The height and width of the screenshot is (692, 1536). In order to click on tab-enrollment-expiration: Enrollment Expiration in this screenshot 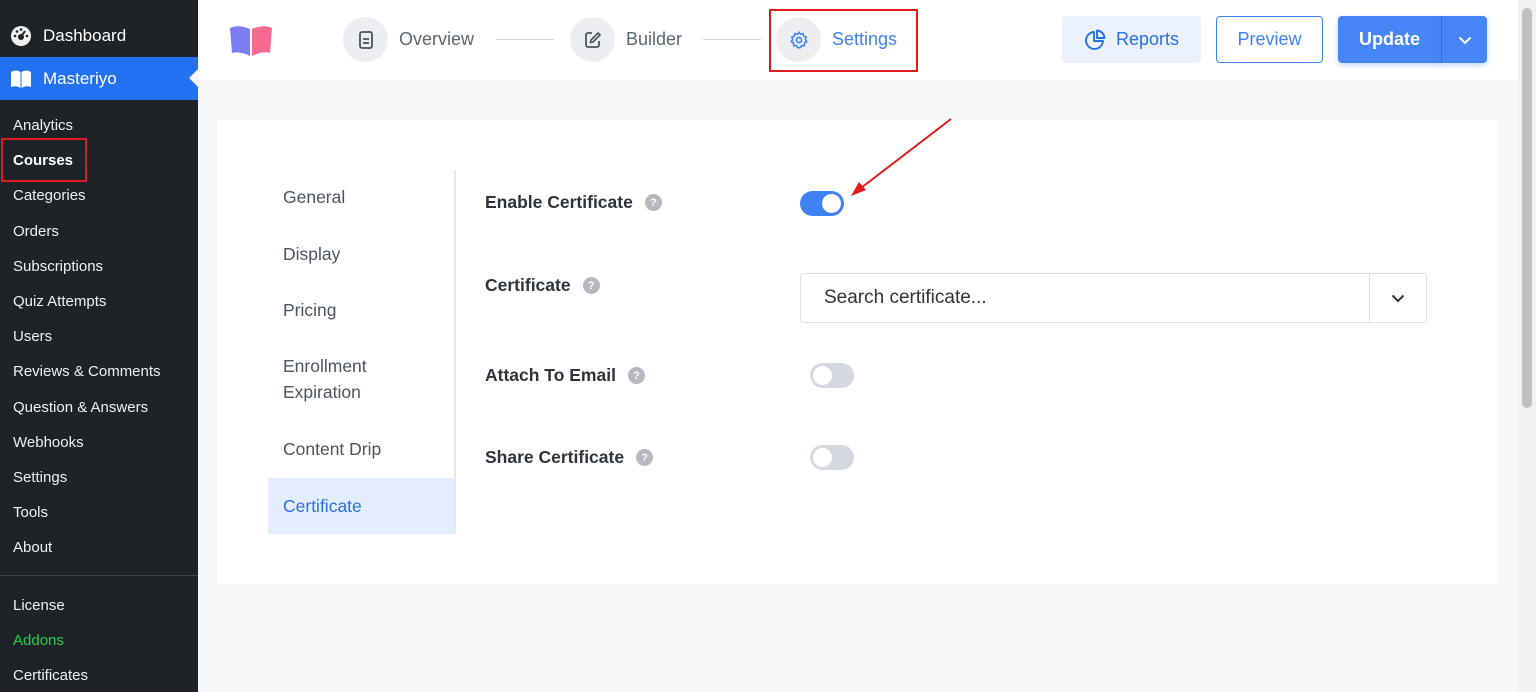, I will do `click(343, 379)`.